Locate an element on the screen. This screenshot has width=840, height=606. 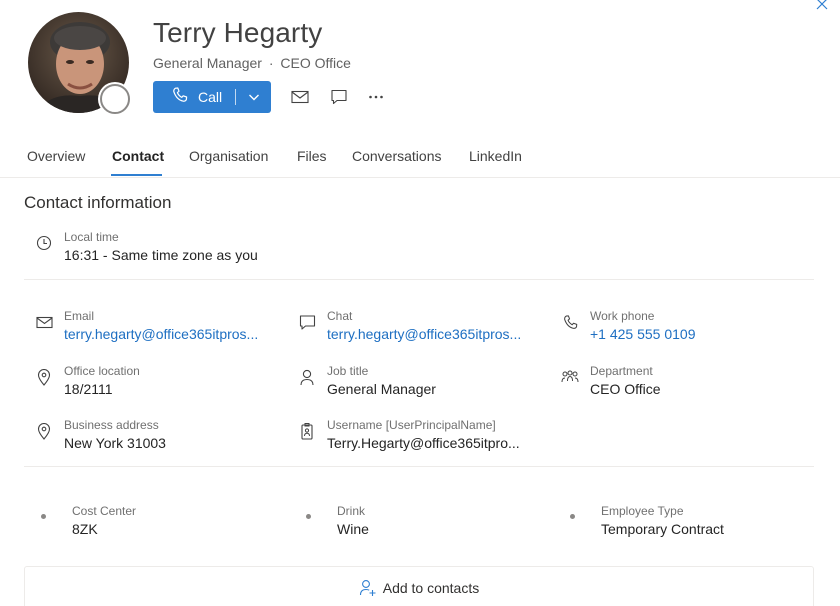
employee-type-value: Temporary Contract is located at coordinates (662, 529).